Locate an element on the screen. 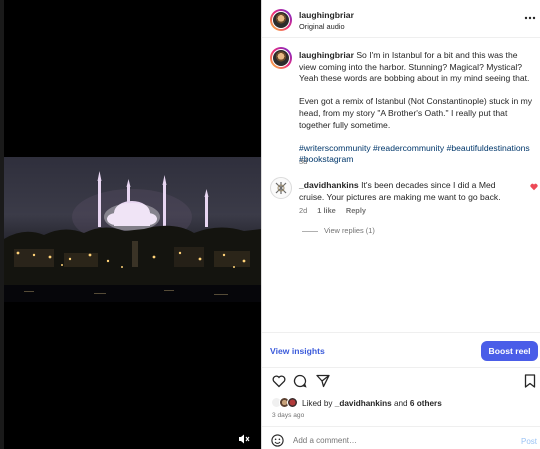 The image size is (540, 449). bookmark-icon is located at coordinates (530, 381).